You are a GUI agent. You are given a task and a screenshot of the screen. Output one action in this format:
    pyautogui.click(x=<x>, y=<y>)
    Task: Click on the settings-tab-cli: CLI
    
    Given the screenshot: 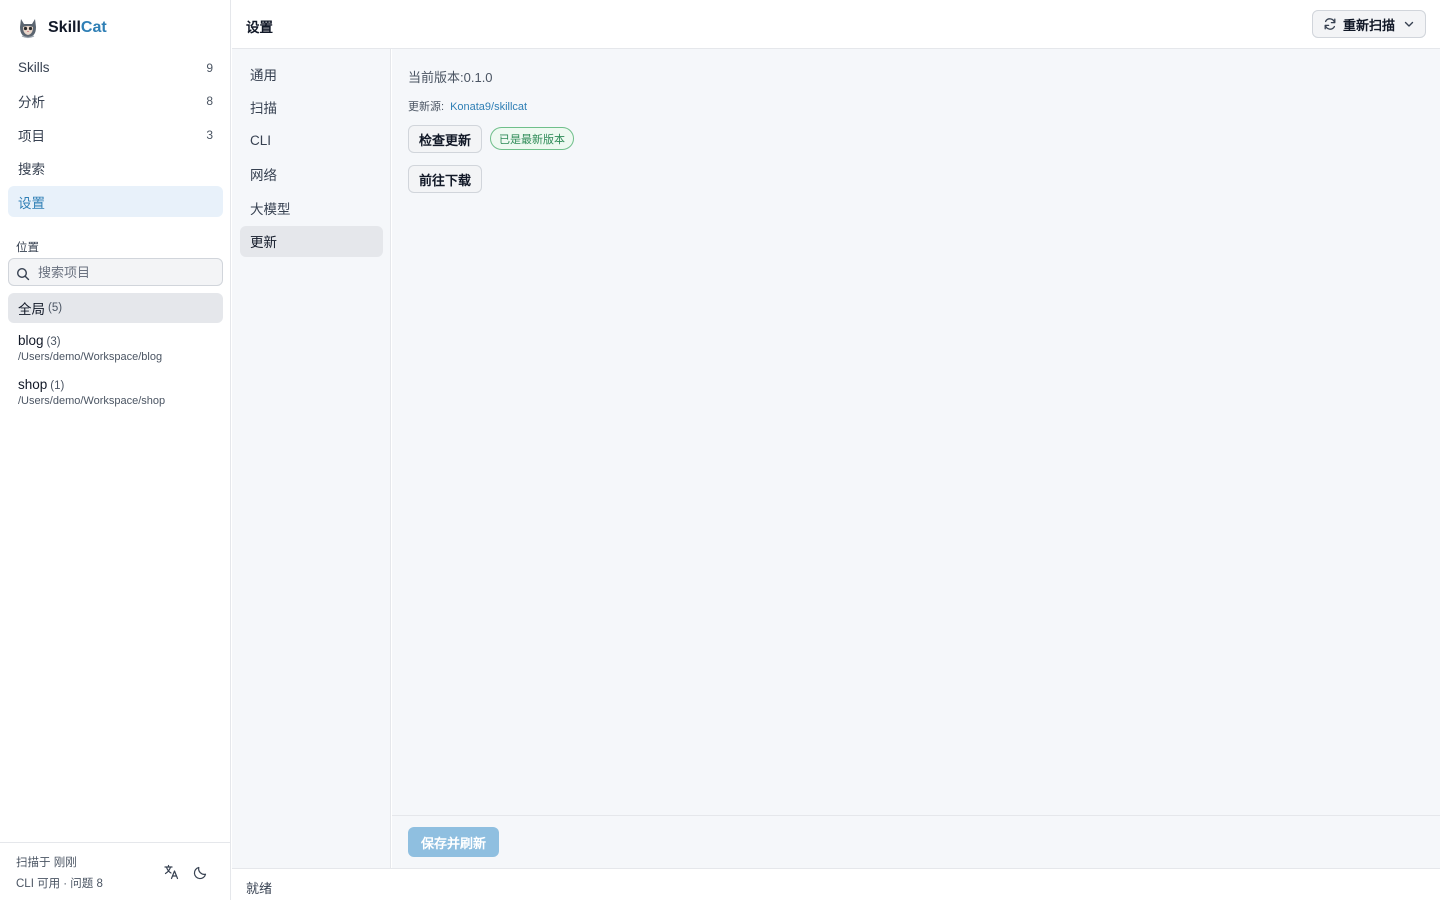 What is the action you would take?
    pyautogui.click(x=311, y=140)
    